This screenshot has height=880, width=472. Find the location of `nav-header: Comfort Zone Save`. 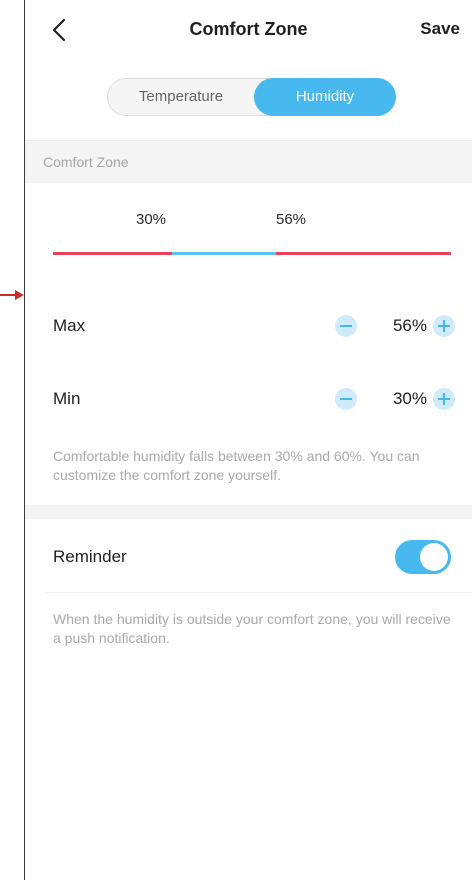

nav-header: Comfort Zone Save is located at coordinates (248, 31).